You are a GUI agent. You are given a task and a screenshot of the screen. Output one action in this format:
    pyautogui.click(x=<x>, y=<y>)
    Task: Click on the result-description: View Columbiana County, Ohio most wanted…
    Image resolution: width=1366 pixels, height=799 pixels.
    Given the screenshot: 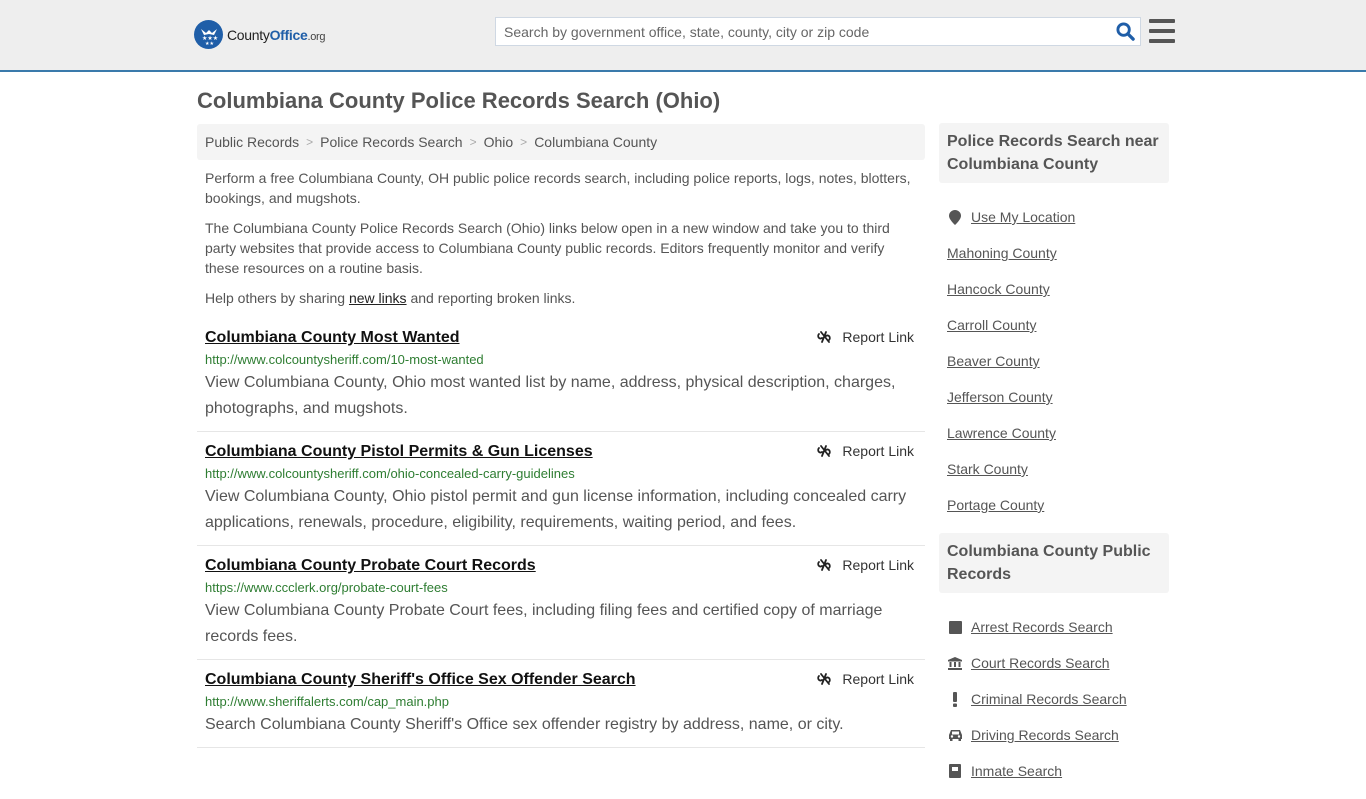 What is the action you would take?
    pyautogui.click(x=550, y=395)
    